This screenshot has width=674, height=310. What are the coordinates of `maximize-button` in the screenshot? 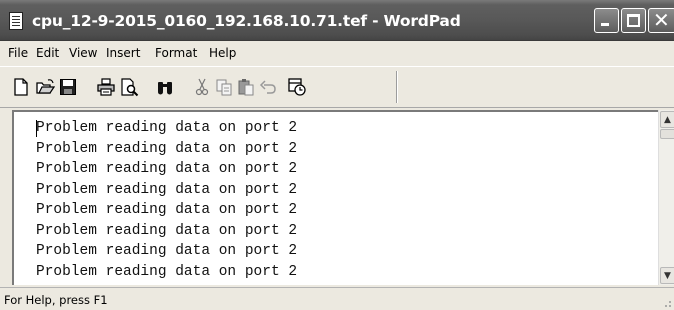 It's located at (633, 20).